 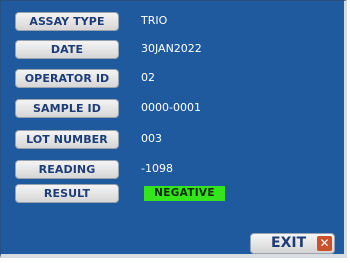 What do you see at coordinates (67, 49) in the screenshot?
I see `date-label: DATE` at bounding box center [67, 49].